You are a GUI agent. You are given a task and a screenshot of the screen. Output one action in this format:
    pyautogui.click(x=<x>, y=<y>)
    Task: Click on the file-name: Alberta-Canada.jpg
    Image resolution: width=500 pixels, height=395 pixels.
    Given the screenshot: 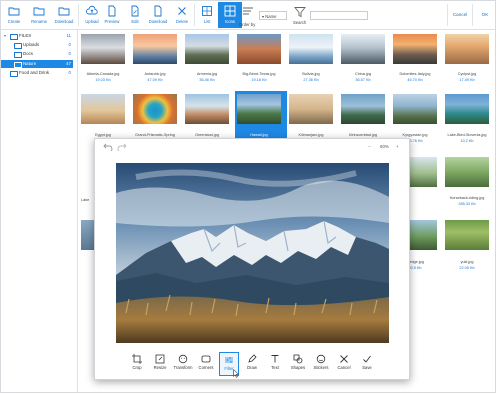 What is the action you would take?
    pyautogui.click(x=103, y=74)
    